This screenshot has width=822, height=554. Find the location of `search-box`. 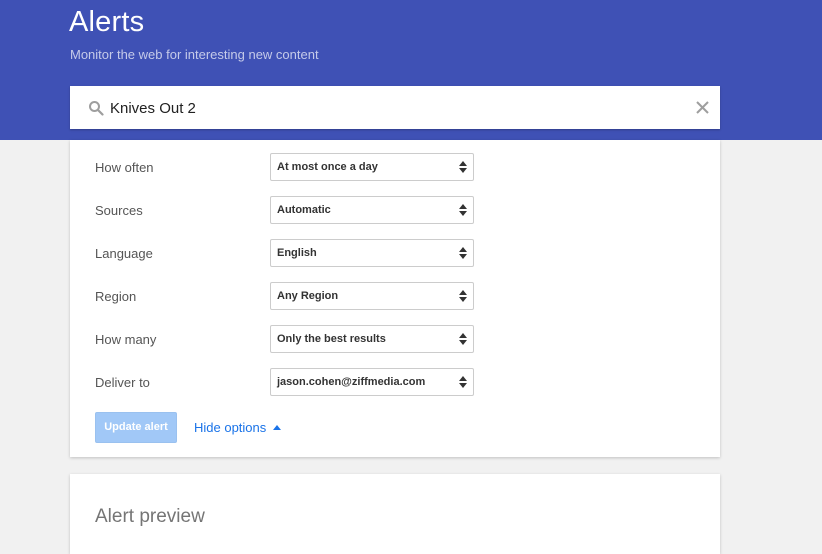

search-box is located at coordinates (395, 107).